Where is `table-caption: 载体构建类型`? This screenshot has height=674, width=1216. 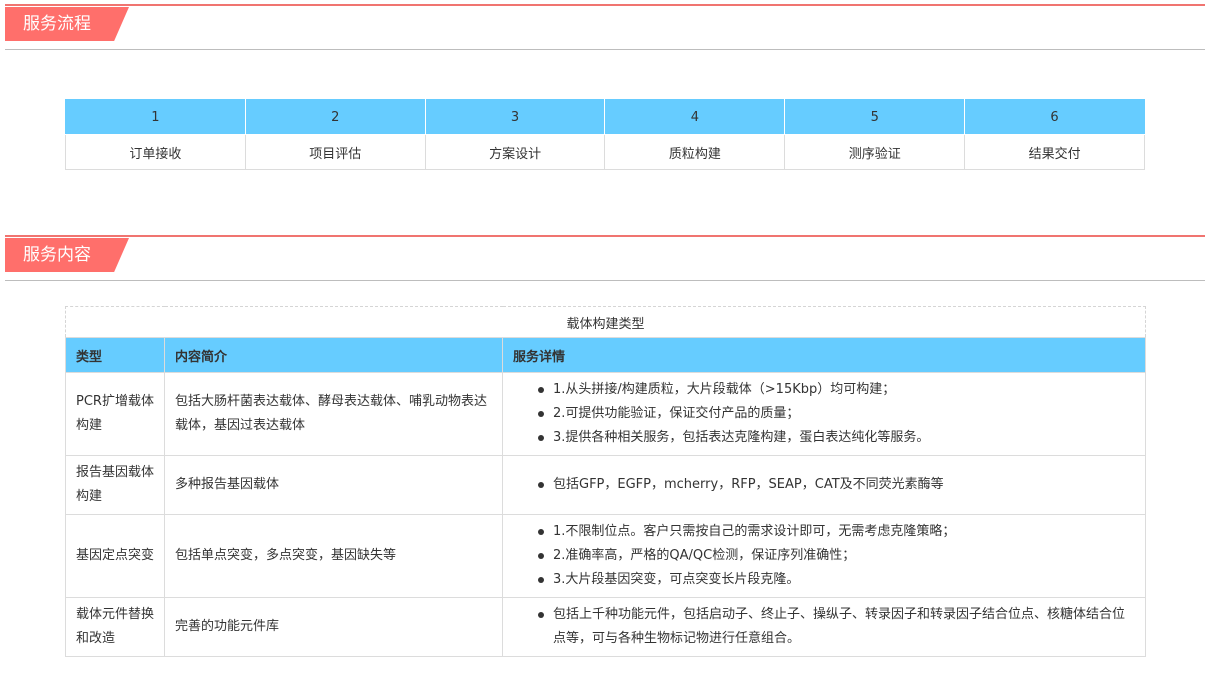
table-caption: 载体构建类型 is located at coordinates (605, 322).